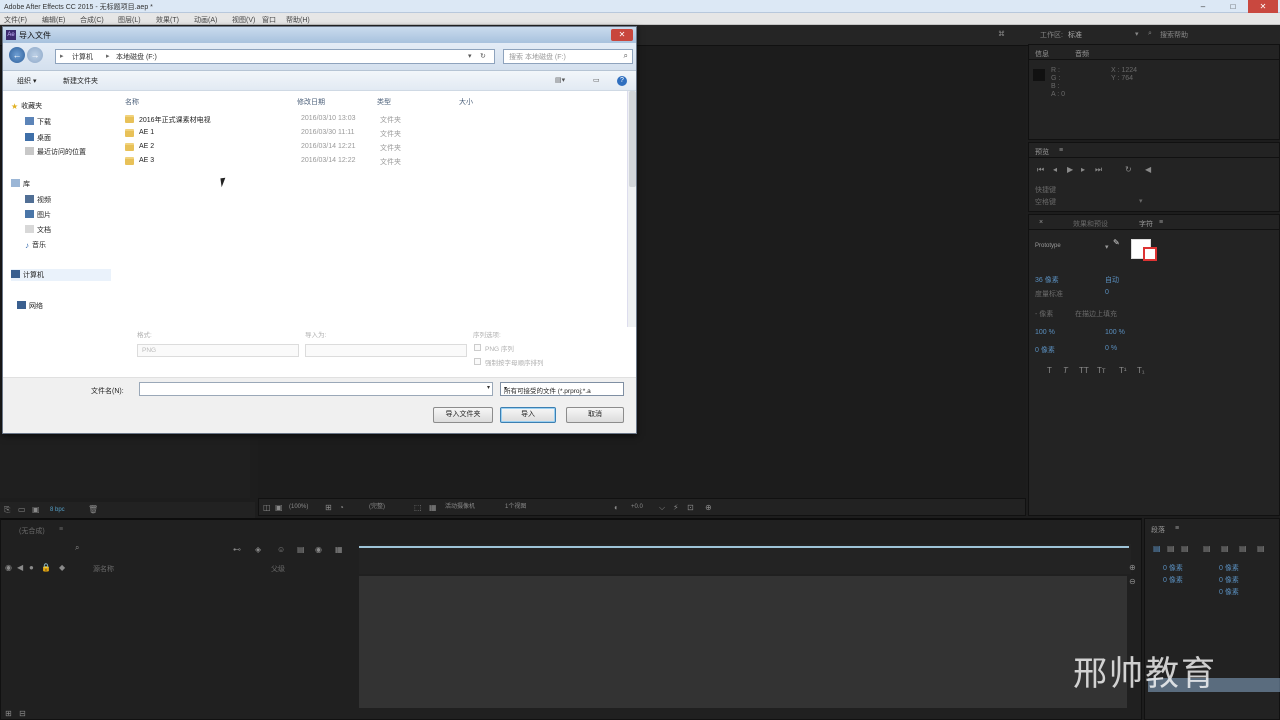 The height and width of the screenshot is (720, 1280). What do you see at coordinates (568, 56) in the screenshot?
I see `search-box: 搜索 本地磁盘 (F:) ⌕` at bounding box center [568, 56].